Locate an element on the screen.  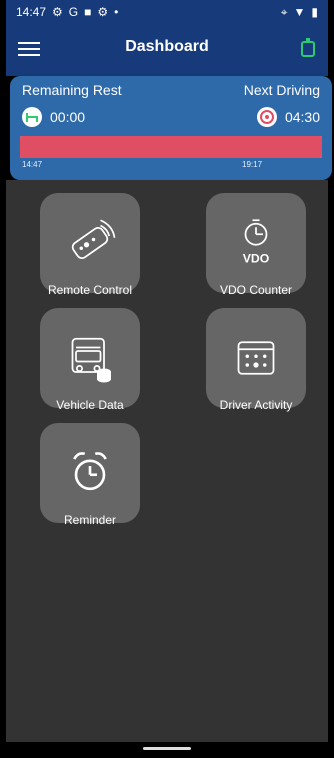
system-navigation-bar is located at coordinates (167, 750).